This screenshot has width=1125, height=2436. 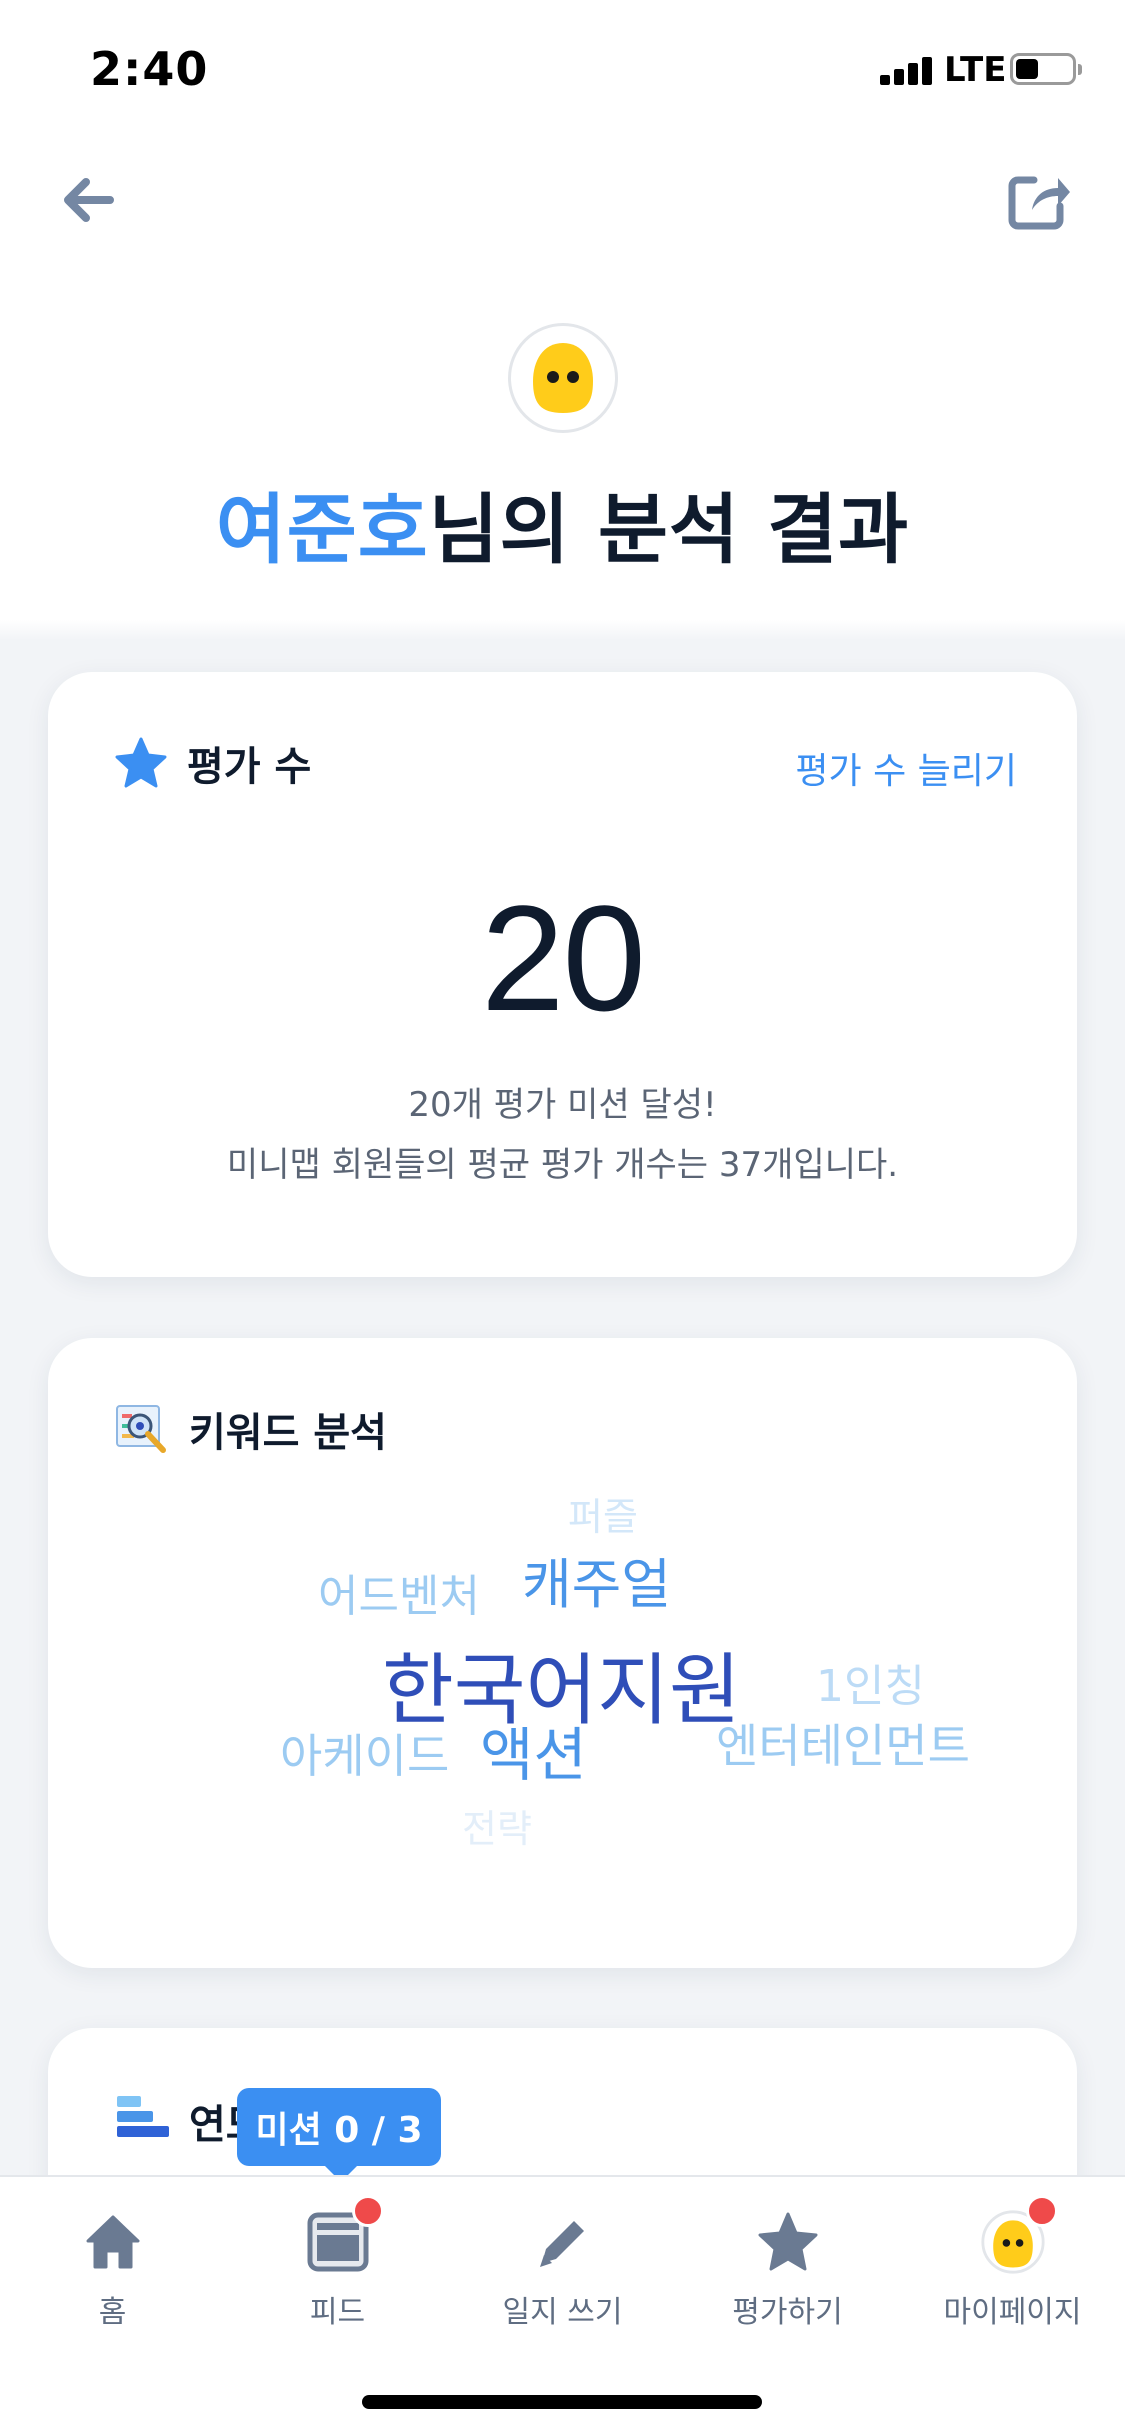 What do you see at coordinates (562, 70) in the screenshot?
I see `status-bar: 2:40 LTE` at bounding box center [562, 70].